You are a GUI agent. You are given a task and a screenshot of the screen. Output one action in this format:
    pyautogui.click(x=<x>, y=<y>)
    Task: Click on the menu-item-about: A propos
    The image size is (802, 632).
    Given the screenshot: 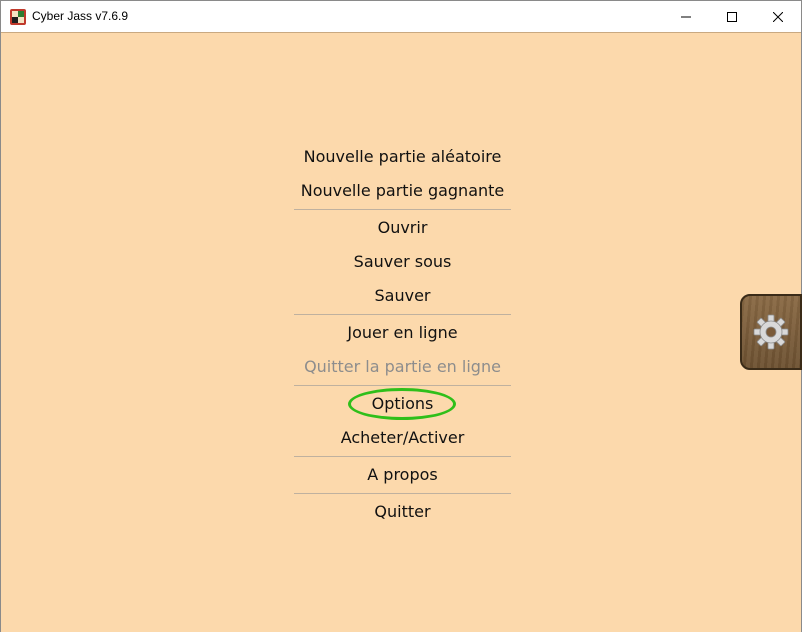 What is the action you would take?
    pyautogui.click(x=402, y=475)
    